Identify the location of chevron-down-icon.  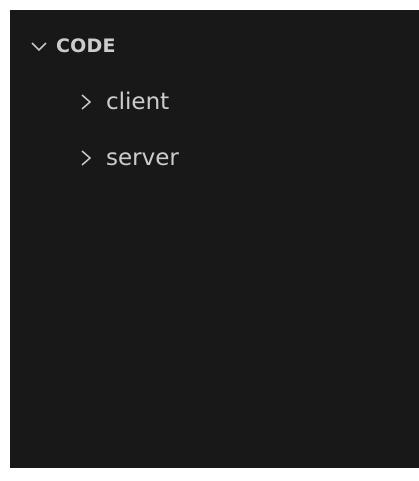
(39, 46).